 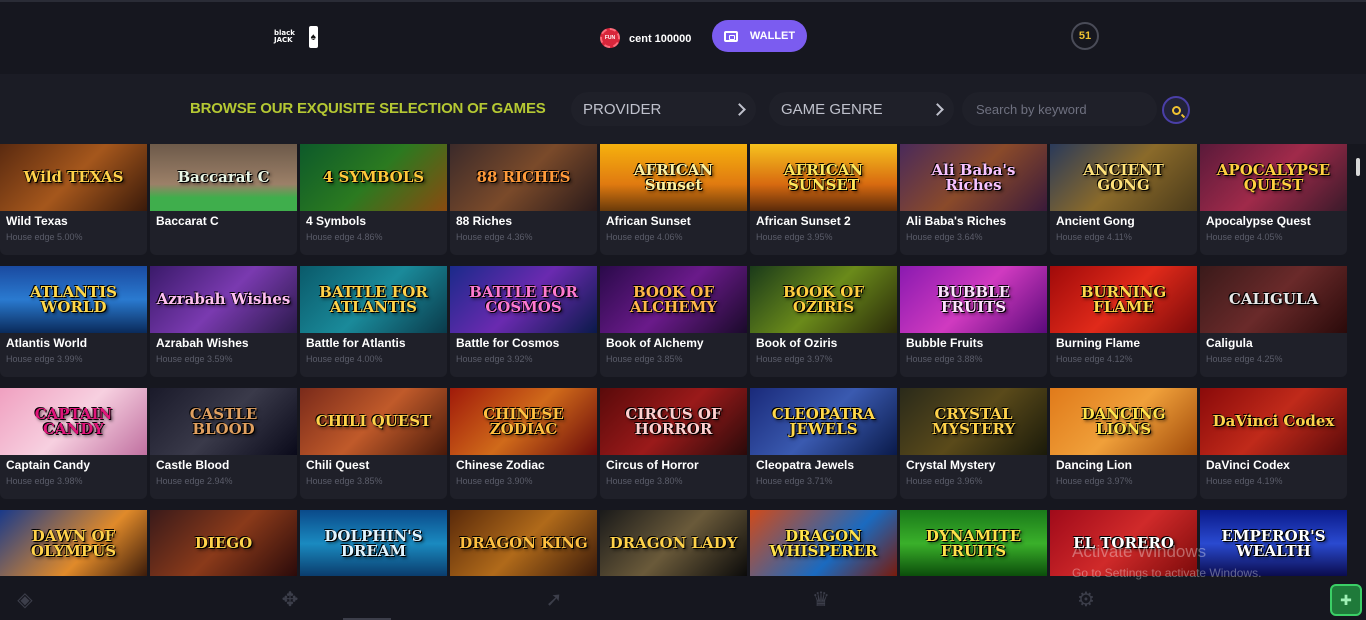 I want to click on game-card: DRAGON LADY, so click(x=673, y=543).